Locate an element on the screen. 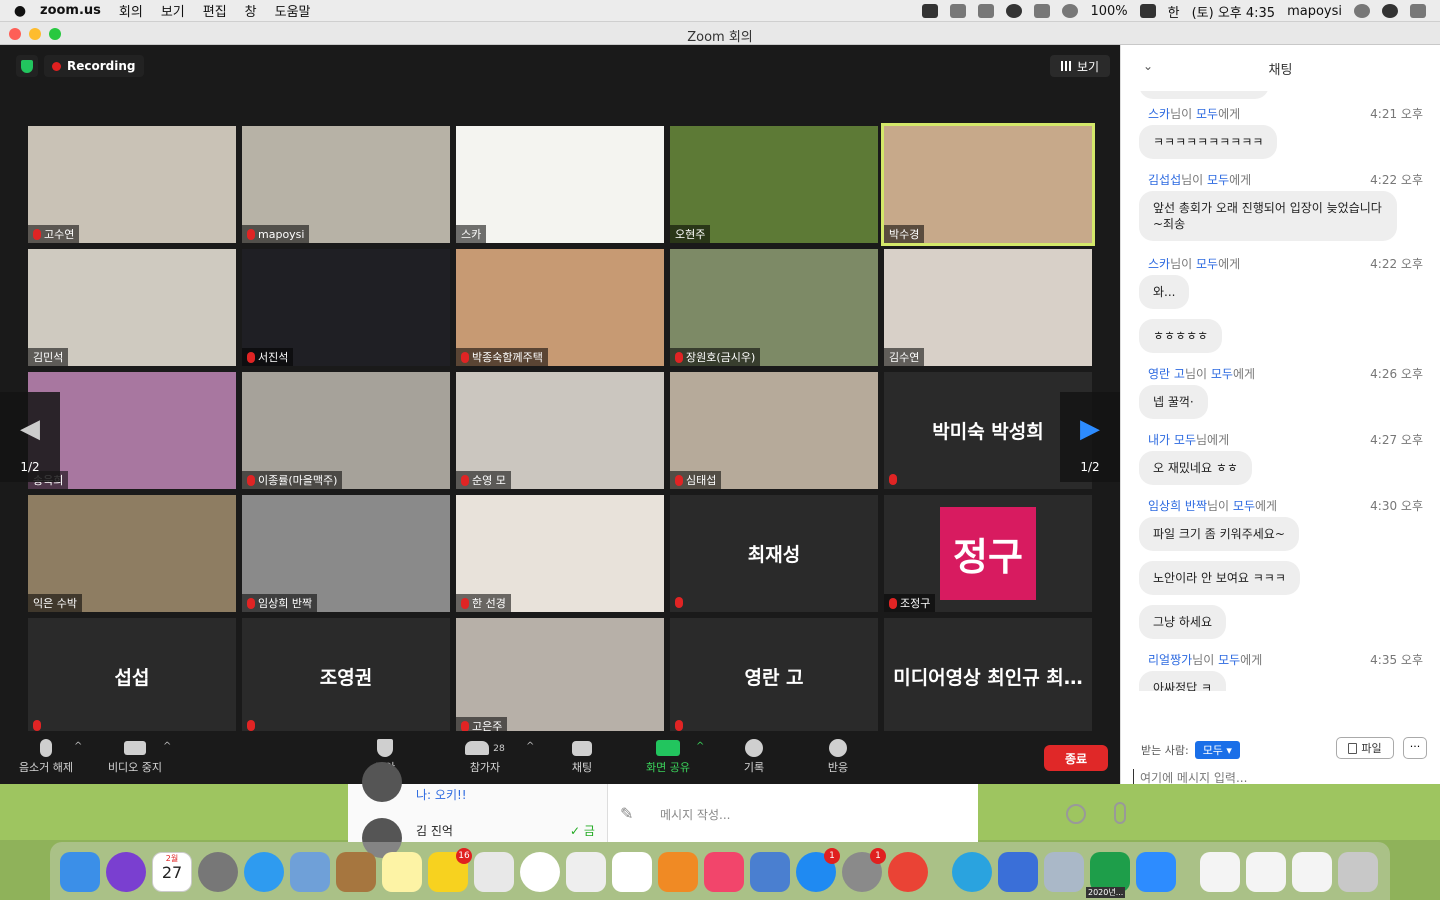 The image size is (1440, 900). participant-tile: 조영권 is located at coordinates (346, 676).